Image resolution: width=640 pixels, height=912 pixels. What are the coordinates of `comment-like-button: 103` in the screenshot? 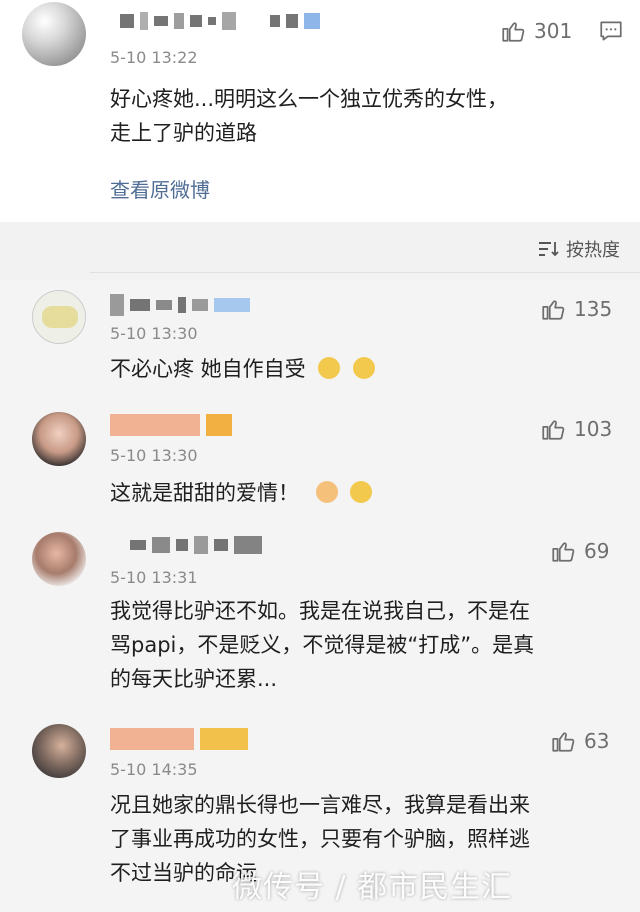 It's located at (576, 429).